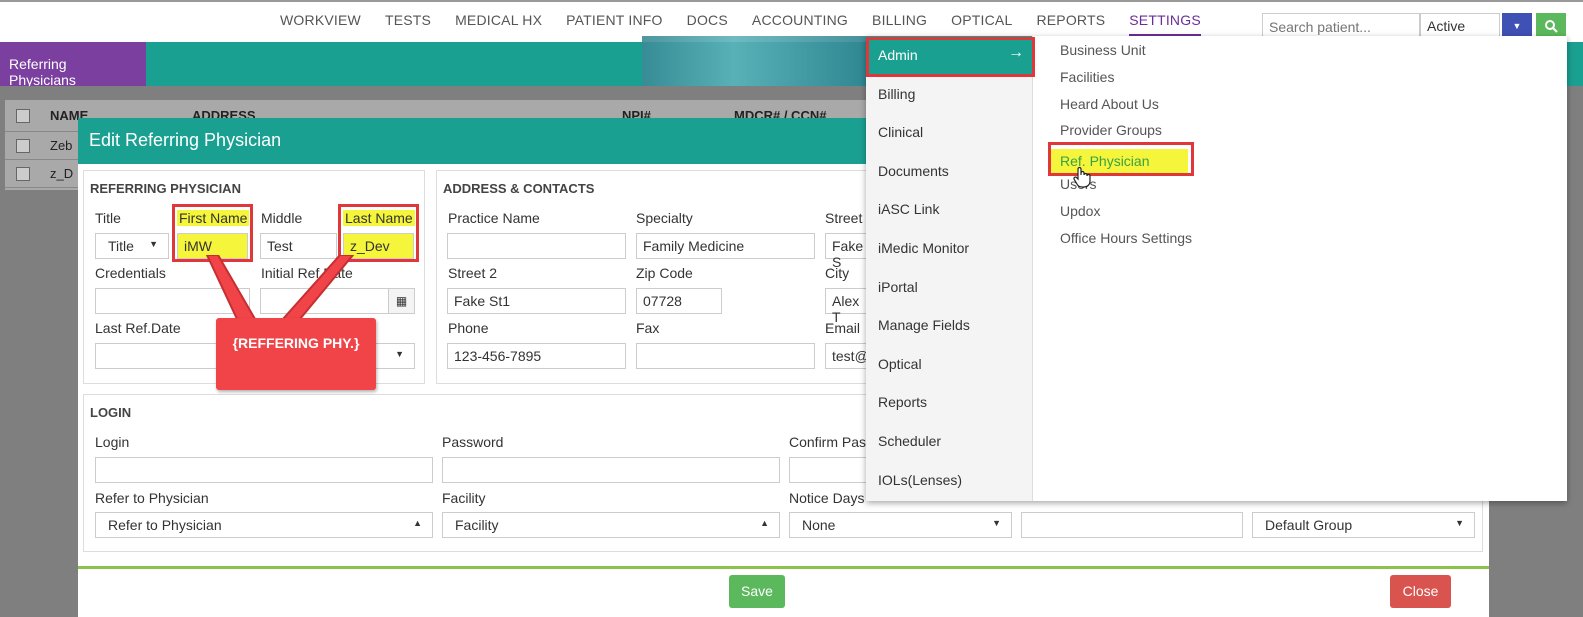 The image size is (1583, 617). I want to click on refer-to-physician-select: Refer to Physician ▲, so click(264, 525).